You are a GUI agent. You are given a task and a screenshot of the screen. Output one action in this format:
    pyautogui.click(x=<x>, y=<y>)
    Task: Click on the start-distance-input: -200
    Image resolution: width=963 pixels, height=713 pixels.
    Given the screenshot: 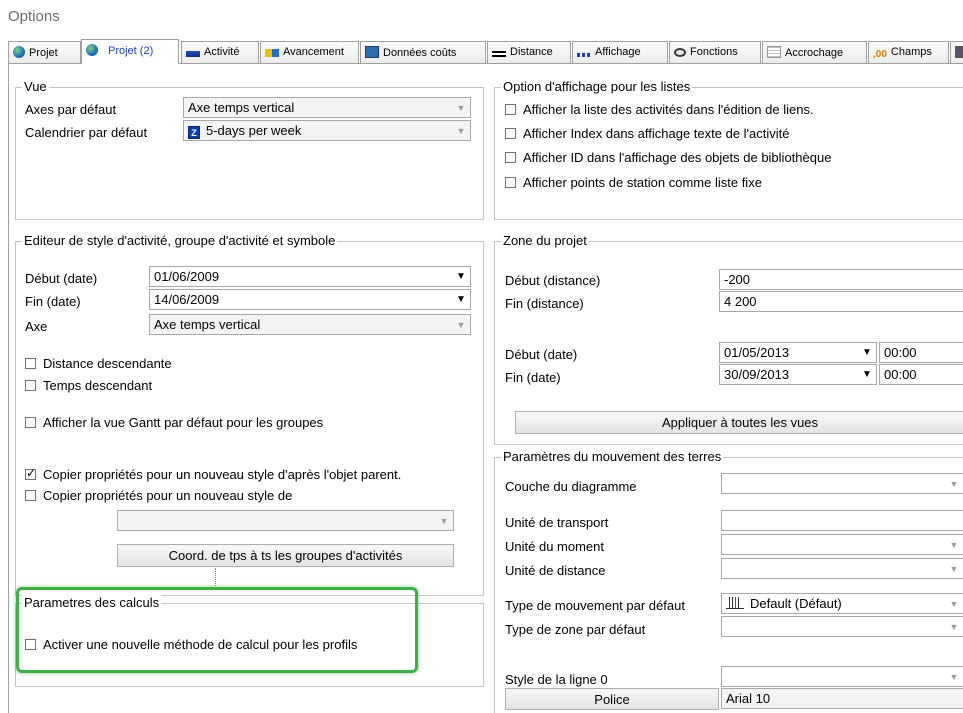 What is the action you would take?
    pyautogui.click(x=841, y=279)
    